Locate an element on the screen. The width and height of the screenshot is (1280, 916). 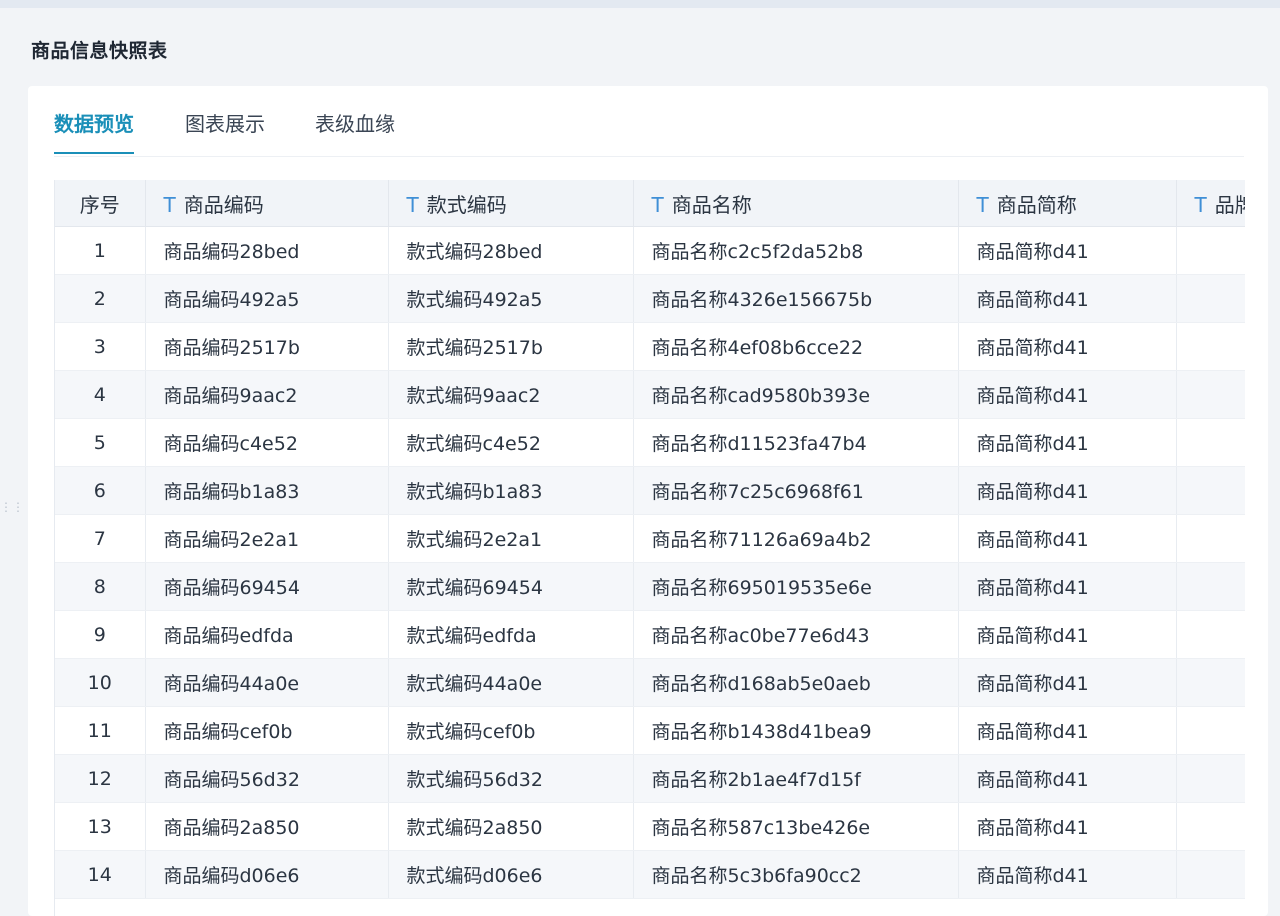
column-header-product-code: T 商品编码 is located at coordinates (267, 203).